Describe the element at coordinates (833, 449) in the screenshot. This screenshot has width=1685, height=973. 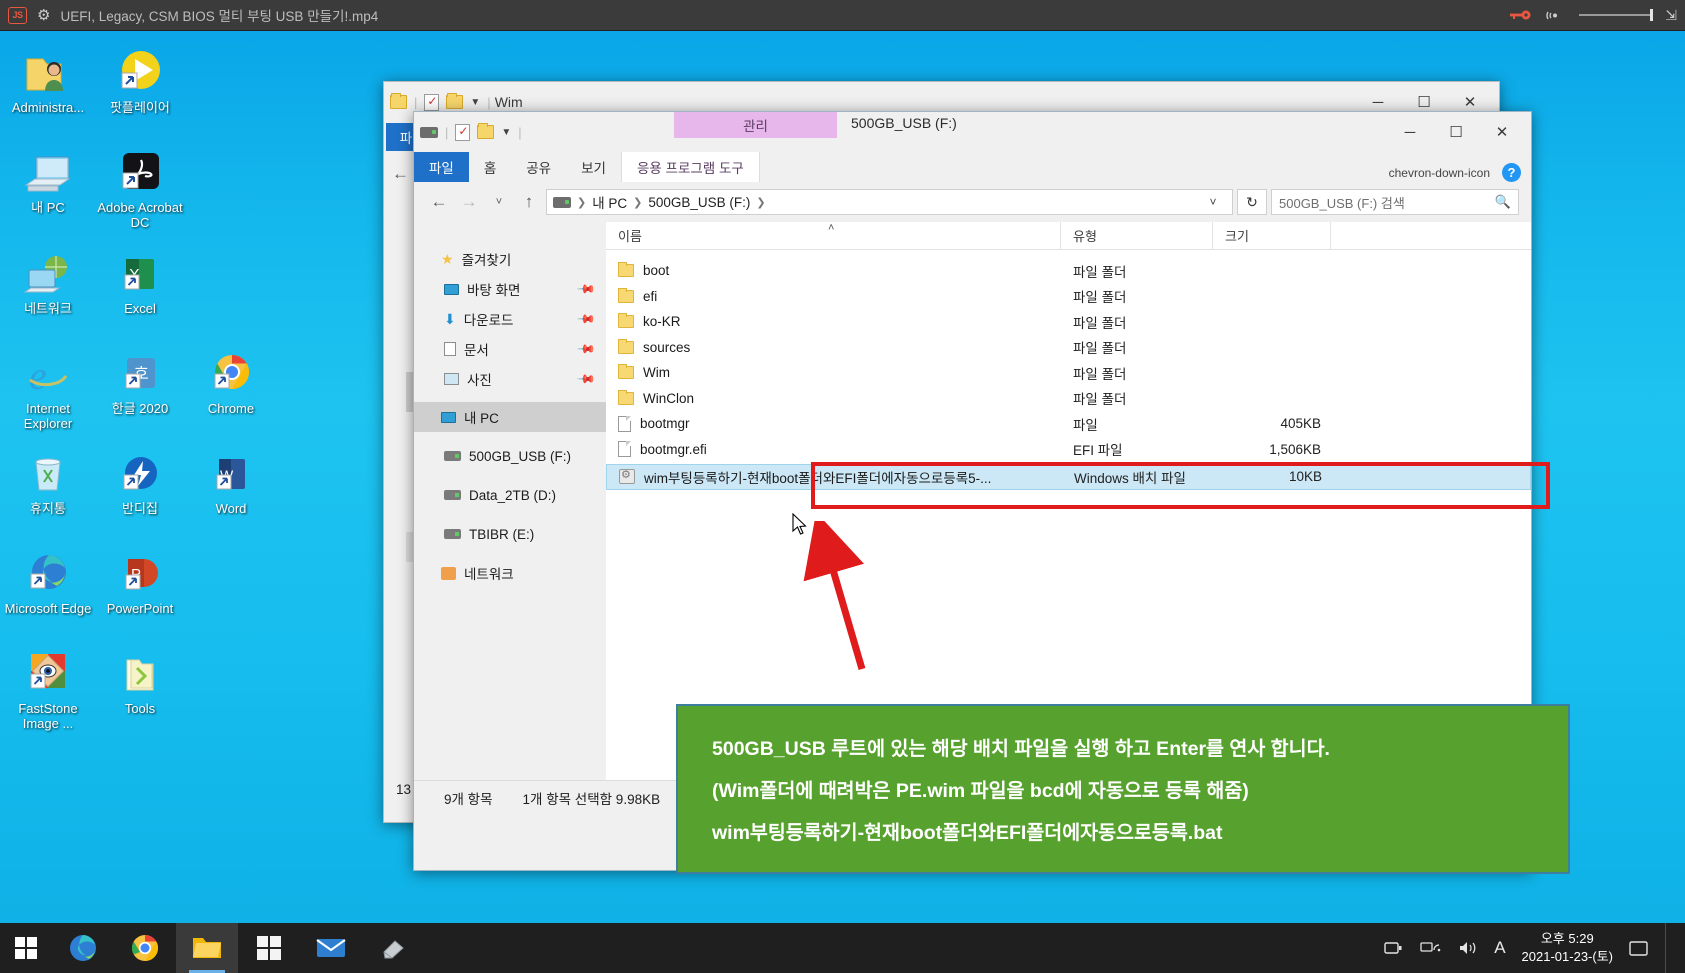
I see `file-name-cell: bootmgr.efi` at that location.